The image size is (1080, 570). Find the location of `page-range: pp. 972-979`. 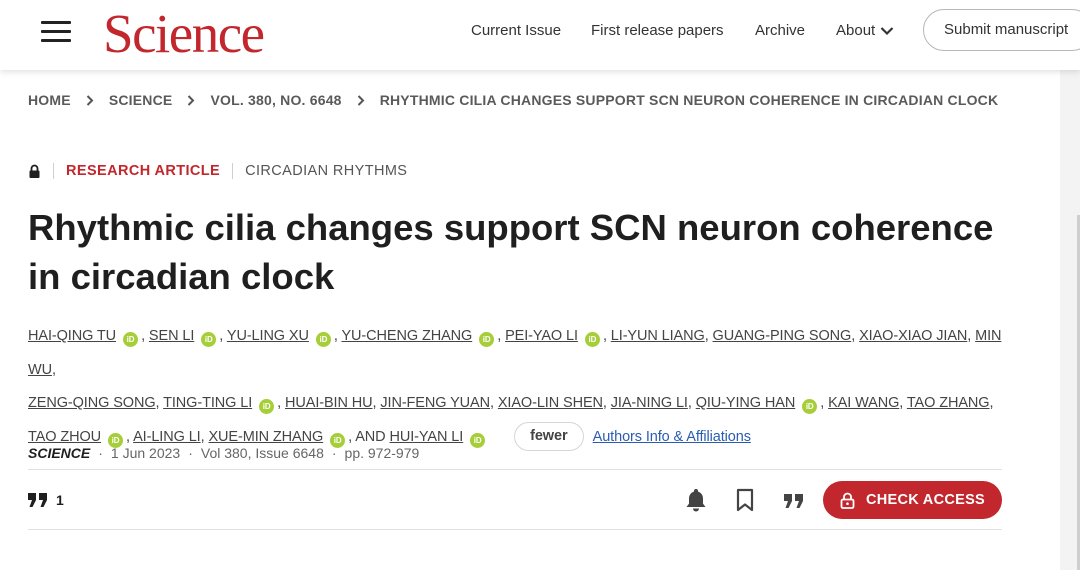

page-range: pp. 972-979 is located at coordinates (382, 453).